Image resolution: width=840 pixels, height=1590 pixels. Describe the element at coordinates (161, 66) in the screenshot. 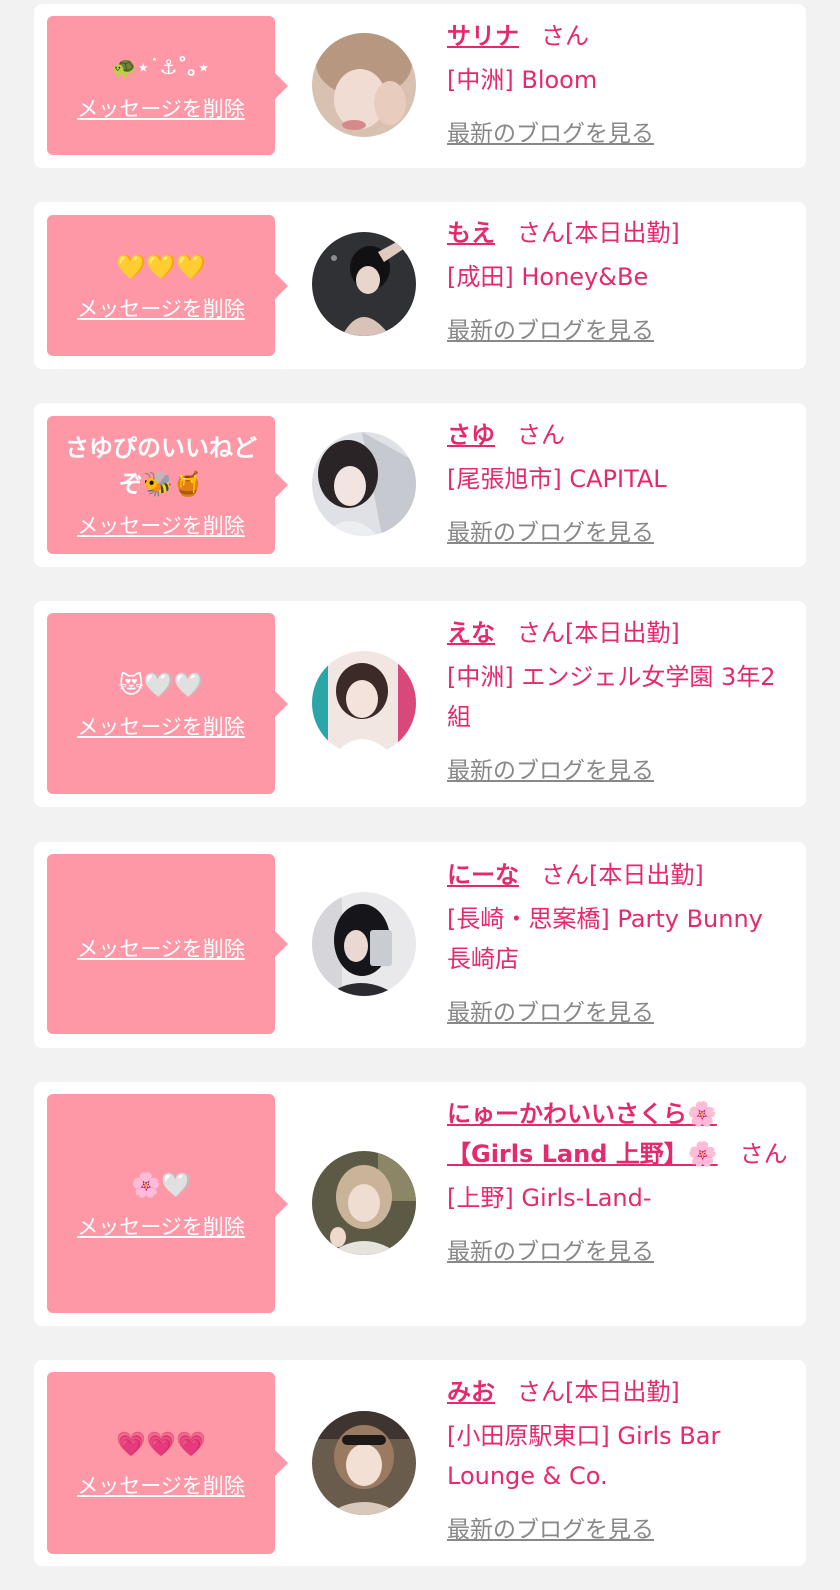

I see `message-text: 🐢⋆˙⚓︎˚｡⋆` at that location.